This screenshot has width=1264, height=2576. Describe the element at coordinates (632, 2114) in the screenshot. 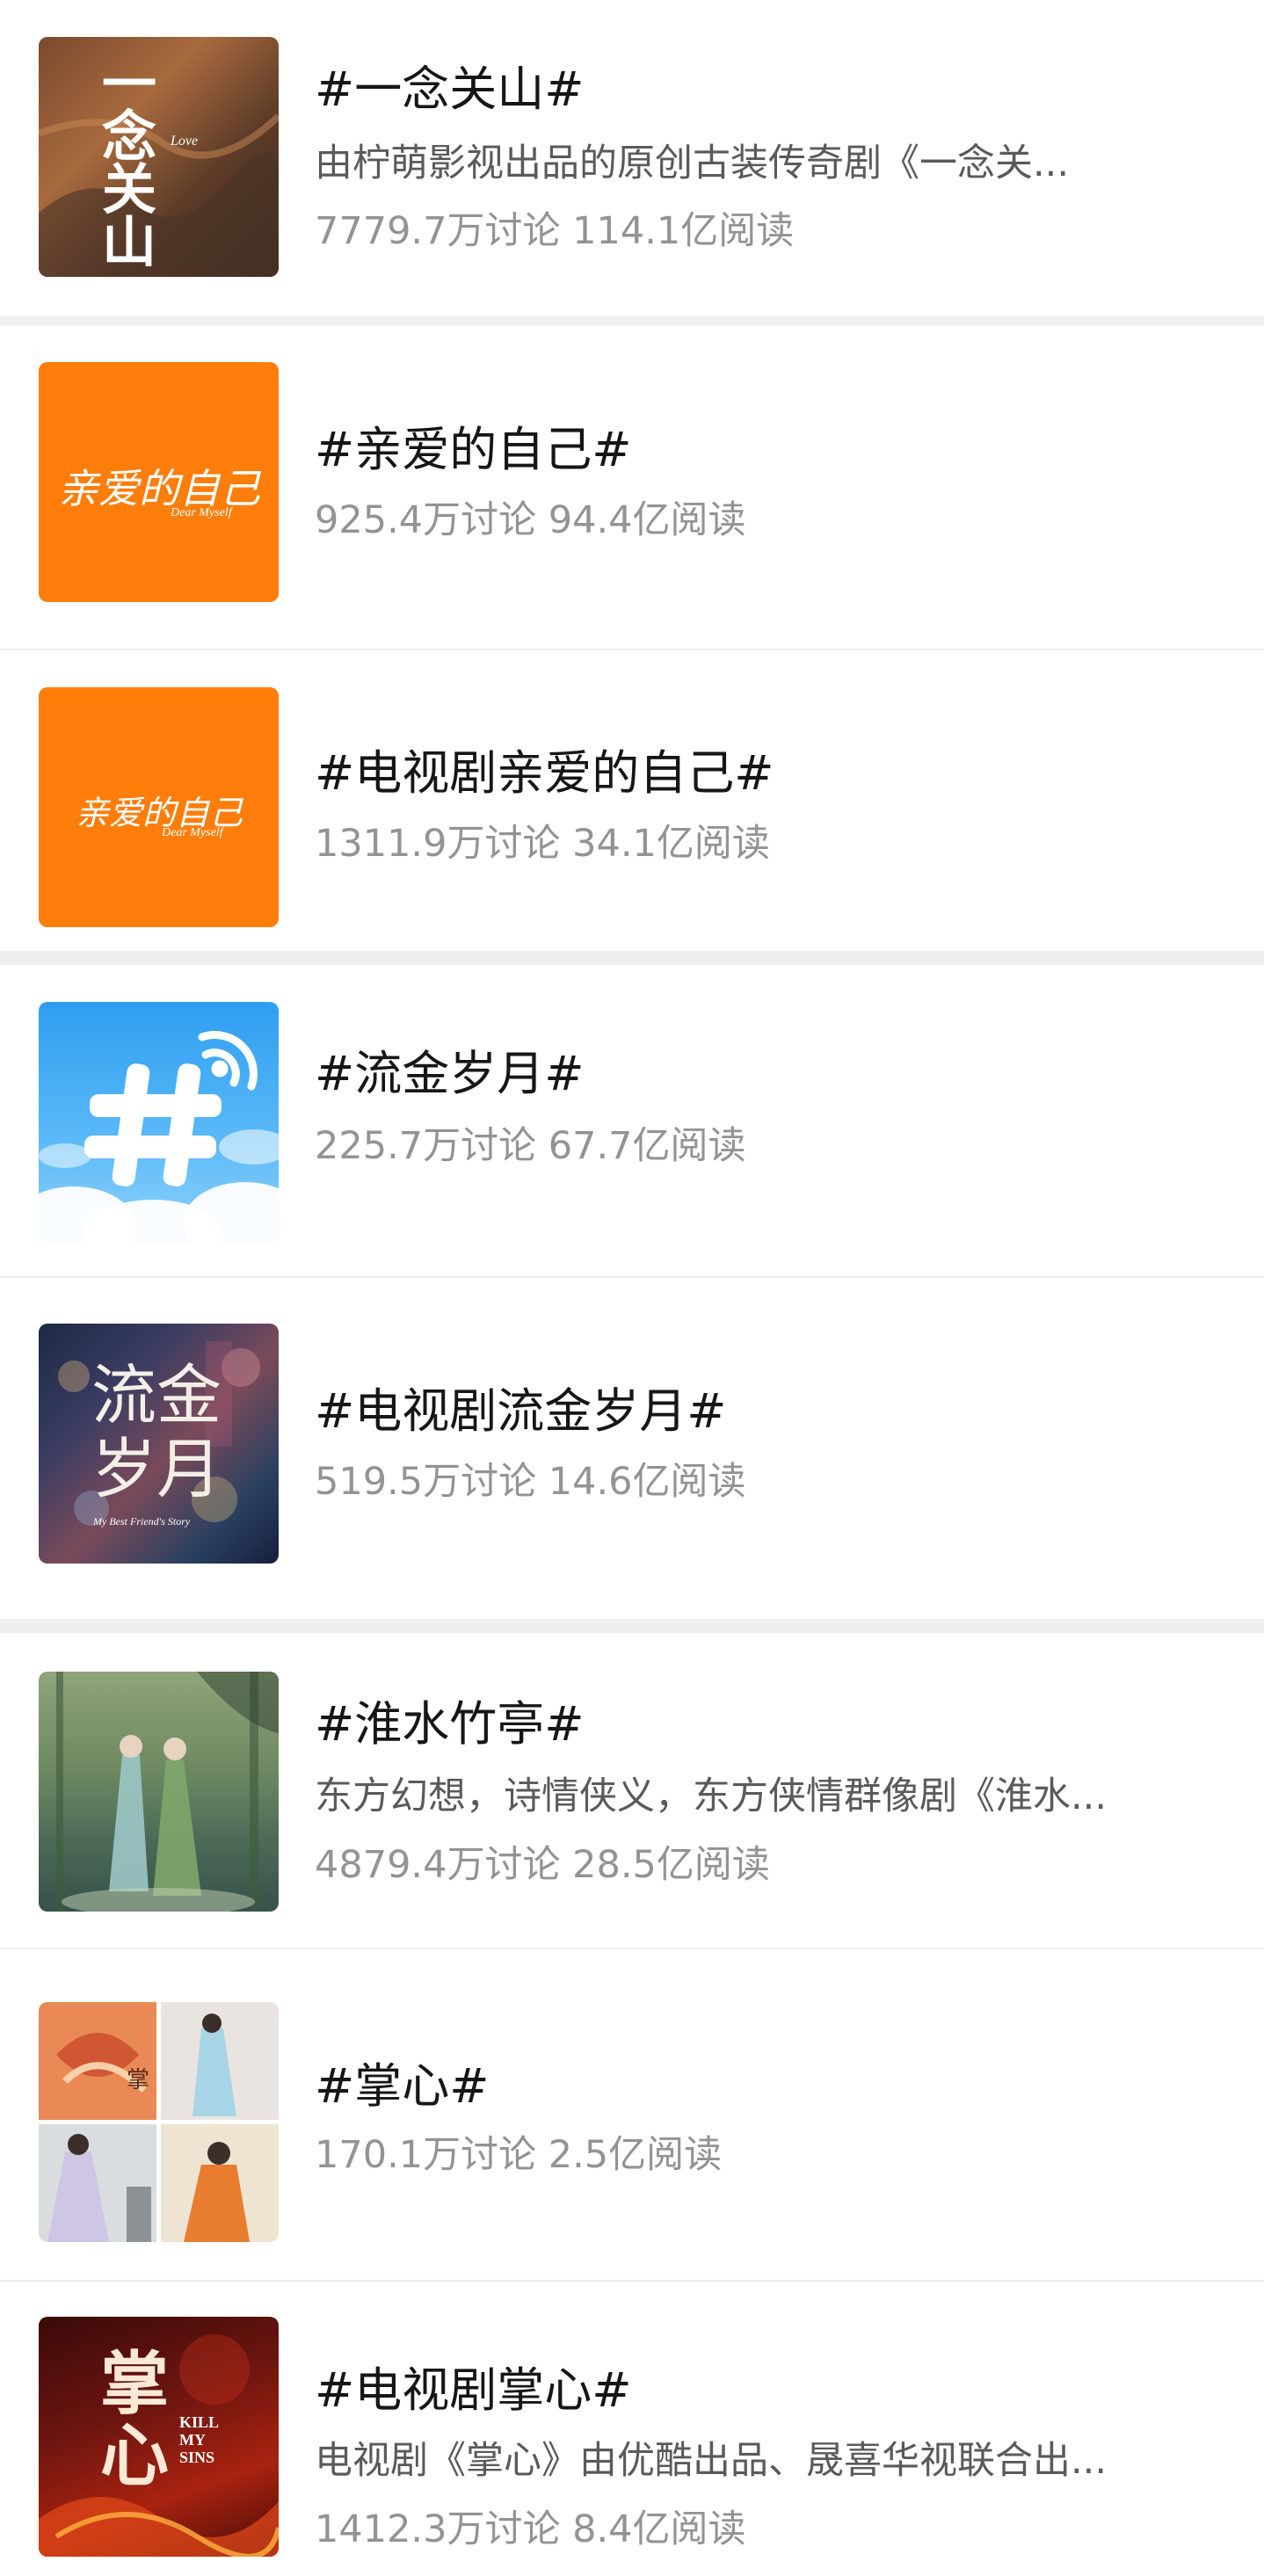

I see `topic-row: 掌 #掌心# 170.1万讨论 2.5亿阅读` at that location.